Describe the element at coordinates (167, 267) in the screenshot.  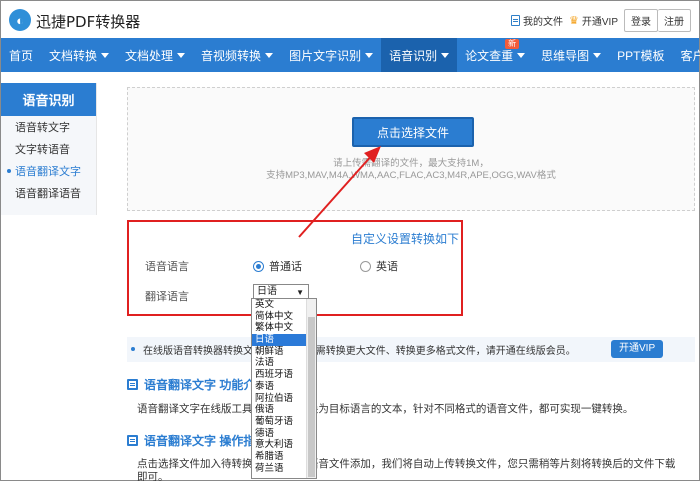
I see `speech-language-label: 语音语言` at that location.